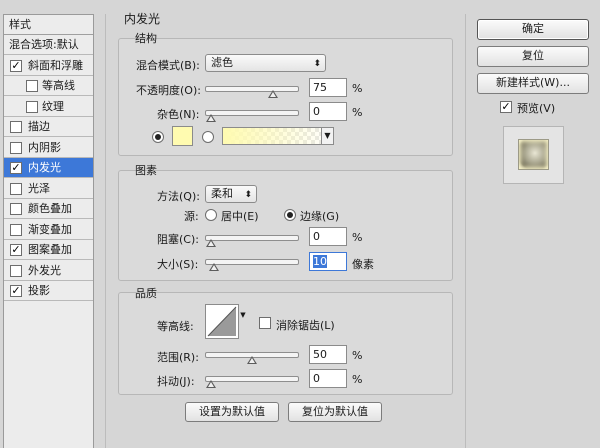 Image resolution: width=600 pixels, height=448 pixels. Describe the element at coordinates (146, 170) in the screenshot. I see `elements-title: 图素` at that location.